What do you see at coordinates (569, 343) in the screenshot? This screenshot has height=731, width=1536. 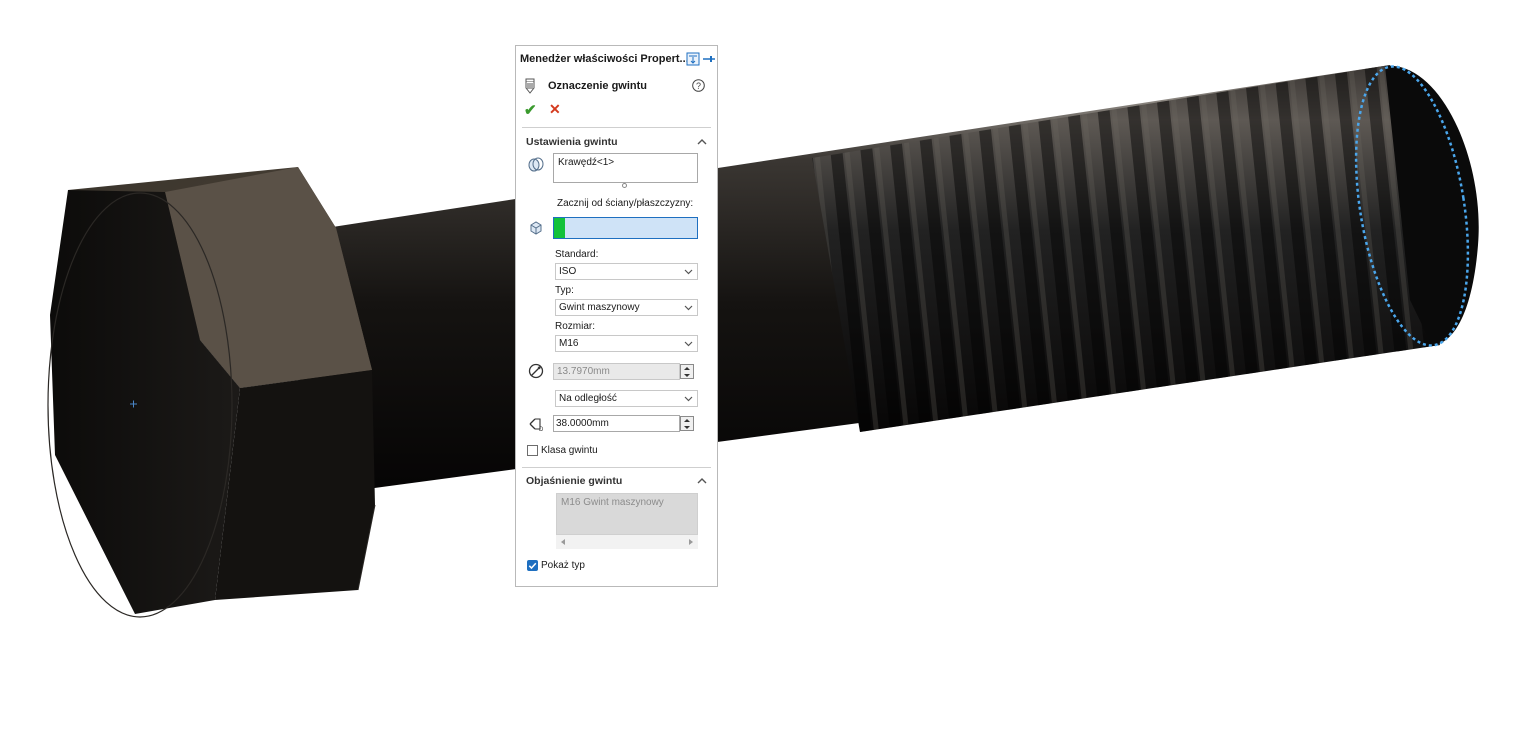 I see `size-value: M16` at bounding box center [569, 343].